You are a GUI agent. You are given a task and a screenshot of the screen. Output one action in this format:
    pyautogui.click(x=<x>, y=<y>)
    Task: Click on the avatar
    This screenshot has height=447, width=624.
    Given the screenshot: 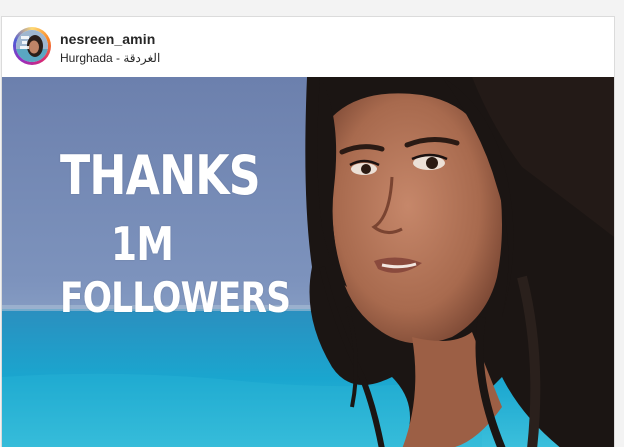 What is the action you would take?
    pyautogui.click(x=32, y=46)
    